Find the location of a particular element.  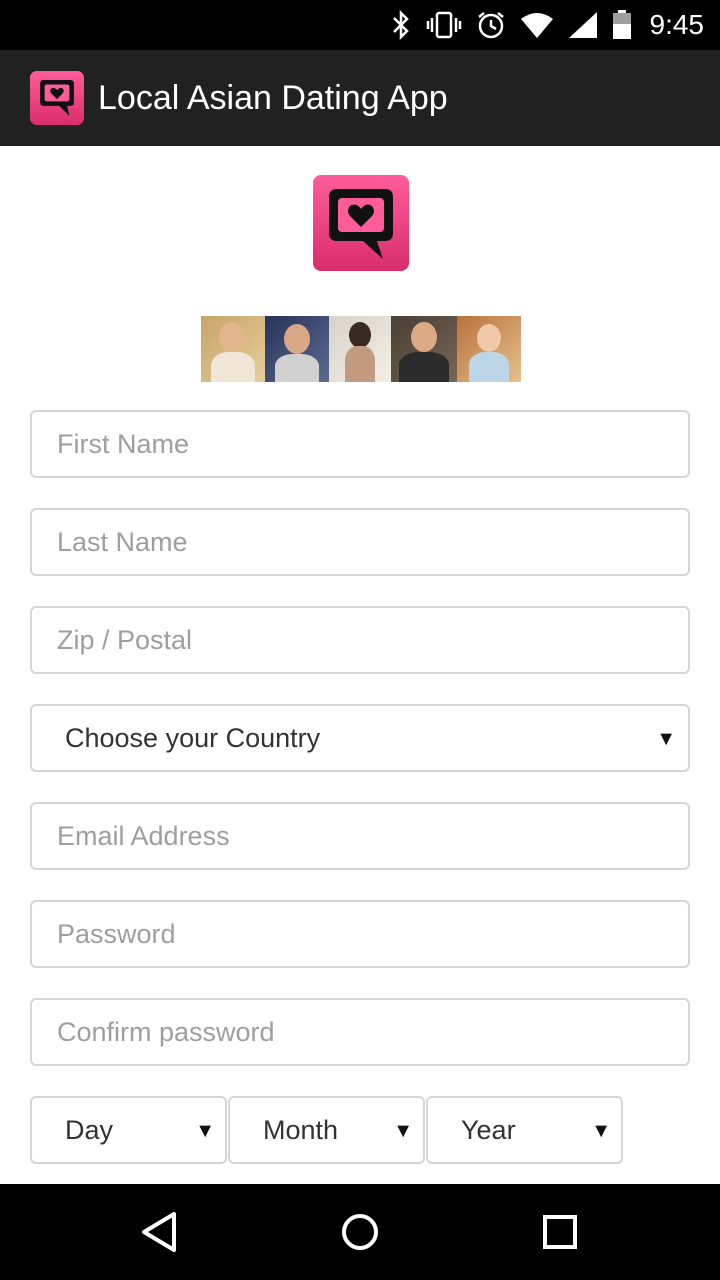

email-field: Email Address is located at coordinates (360, 836).